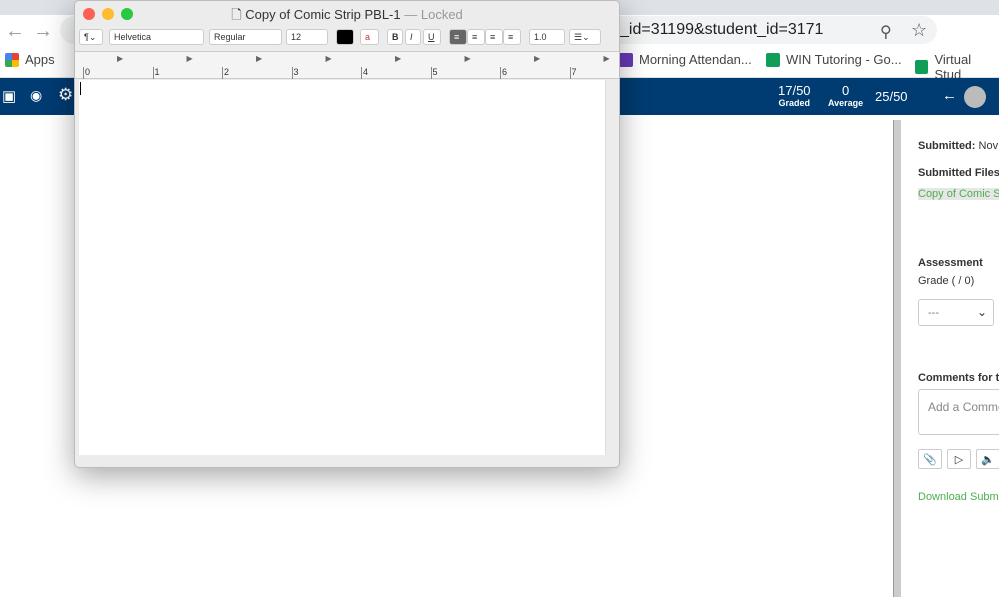 The height and width of the screenshot is (597, 999). I want to click on grade-icon: ▣, so click(9, 96).